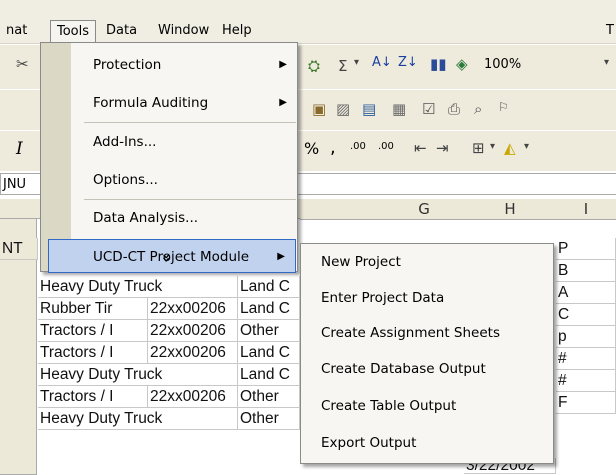 This screenshot has width=616, height=475. I want to click on comma-style-button: ,, so click(333, 147).